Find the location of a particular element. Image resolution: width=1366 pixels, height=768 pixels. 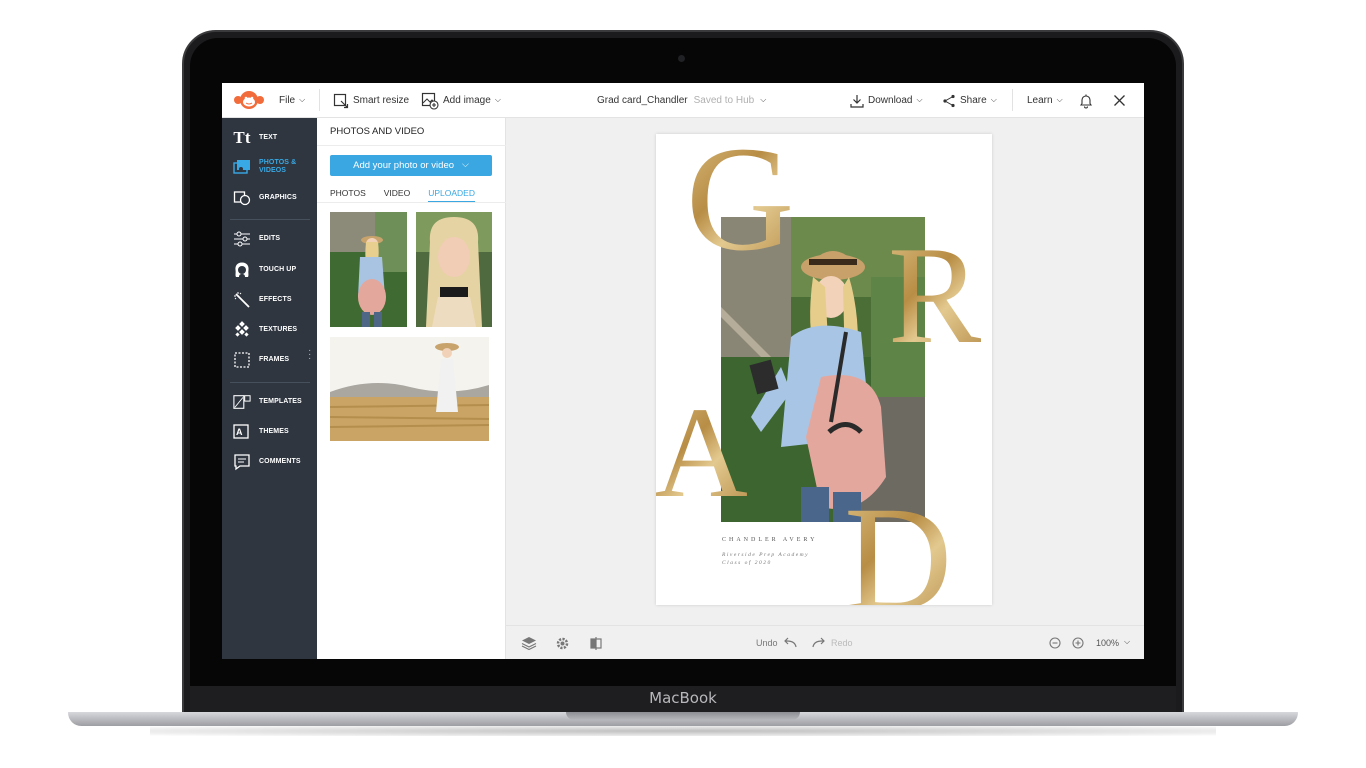

templates-icon is located at coordinates (242, 402).